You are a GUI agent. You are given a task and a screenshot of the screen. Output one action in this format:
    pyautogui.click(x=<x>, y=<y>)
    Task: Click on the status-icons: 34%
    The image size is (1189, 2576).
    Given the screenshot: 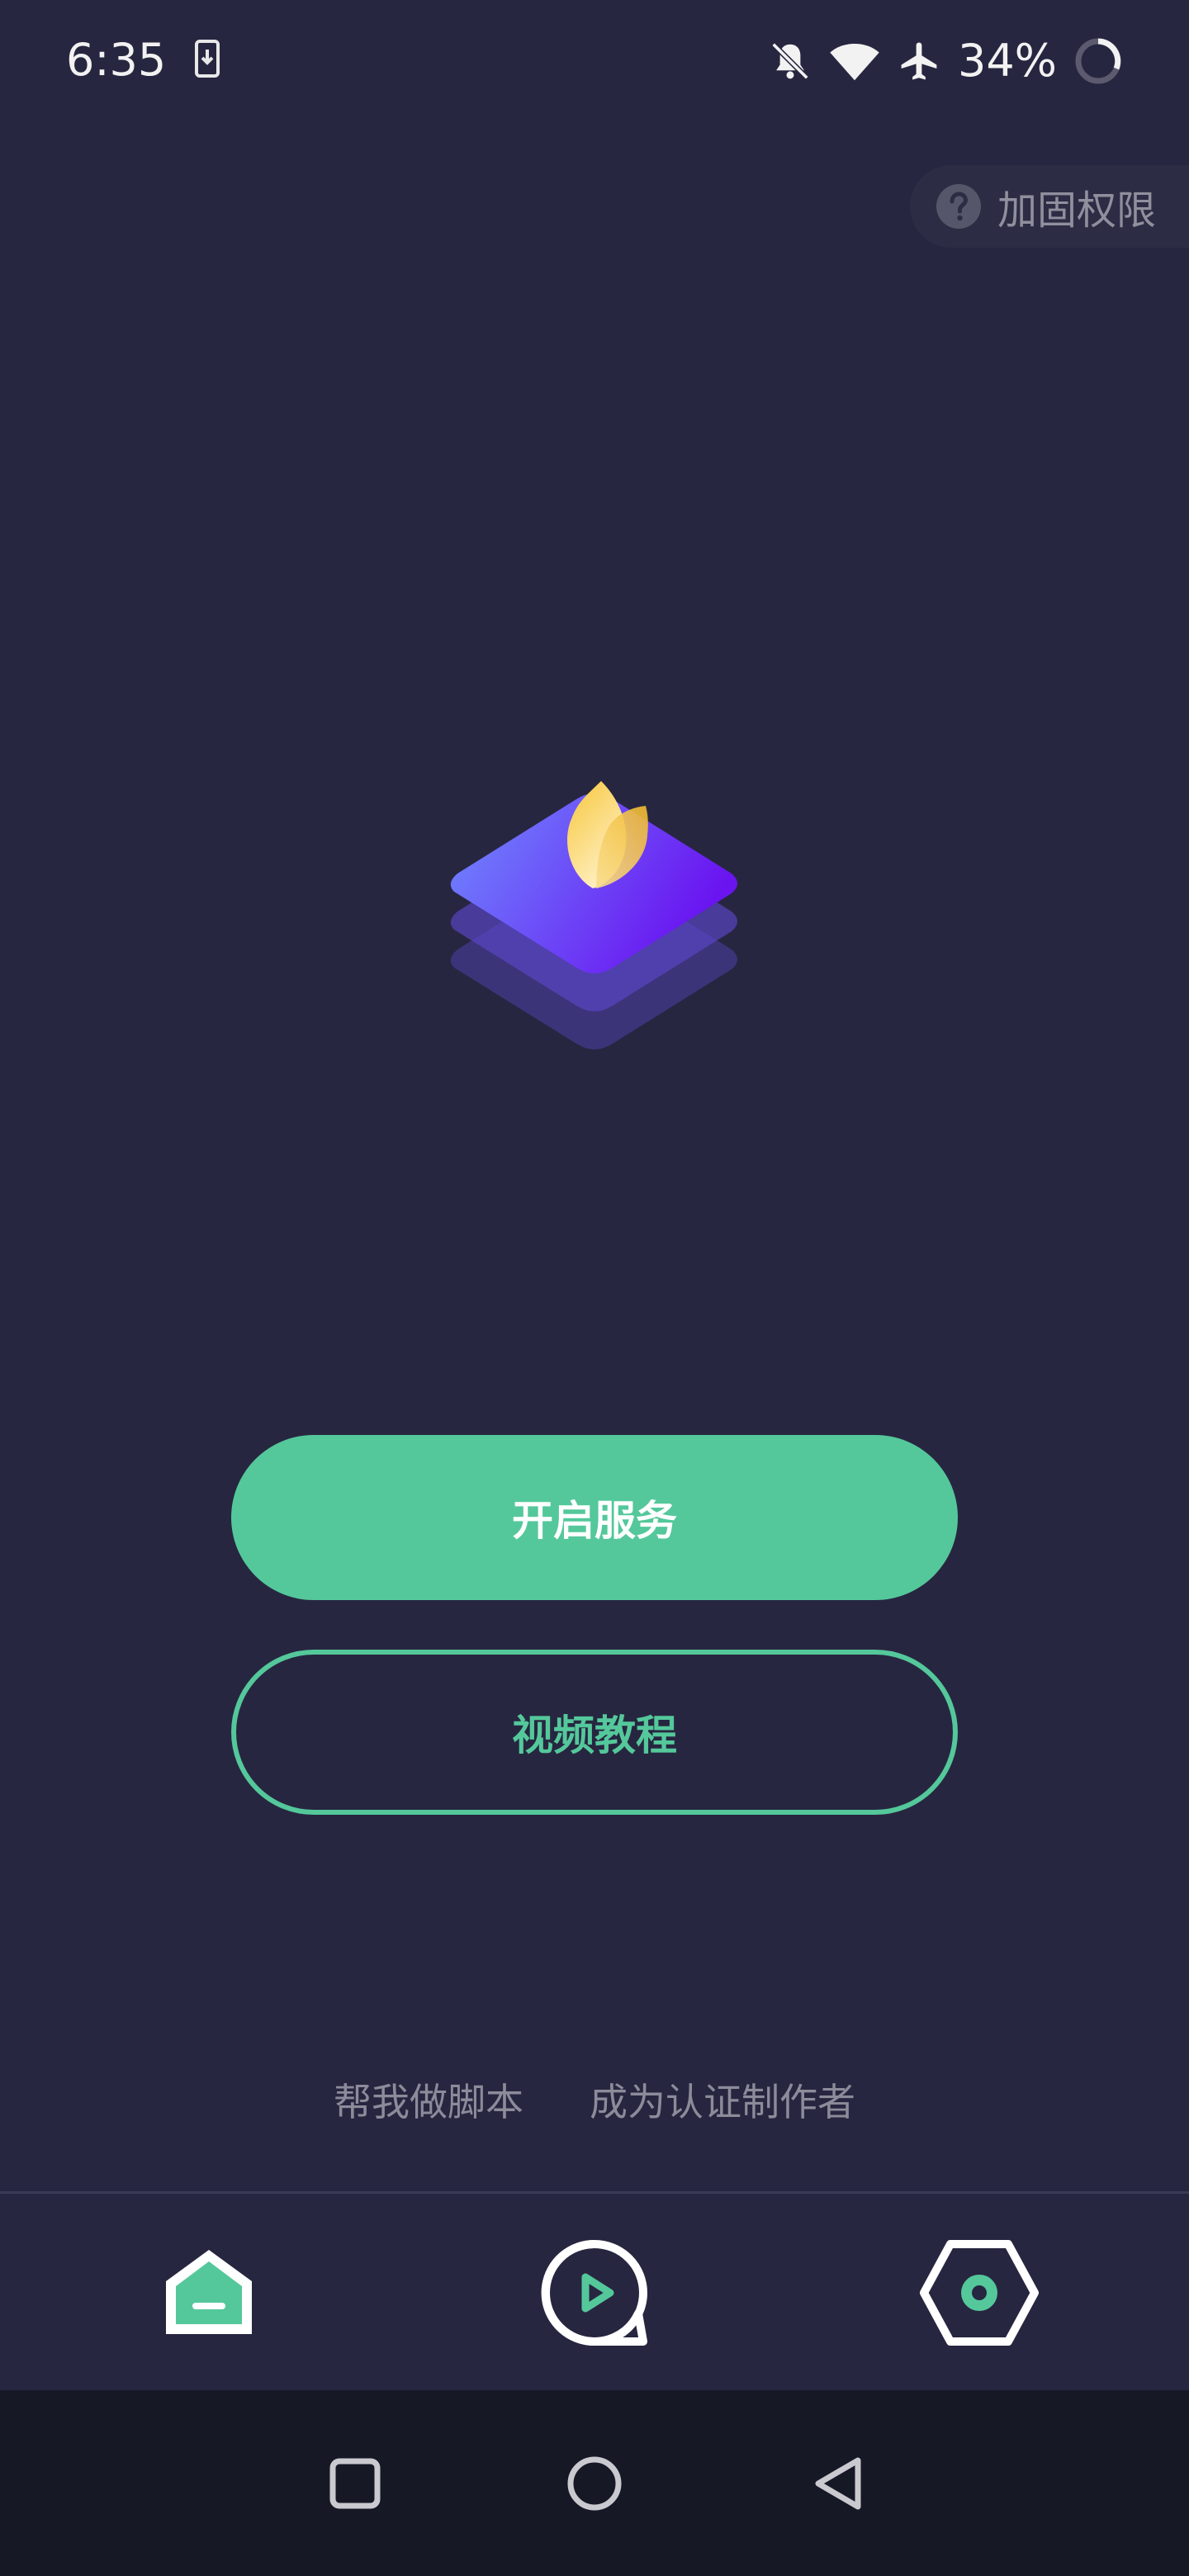 What is the action you would take?
    pyautogui.click(x=945, y=61)
    